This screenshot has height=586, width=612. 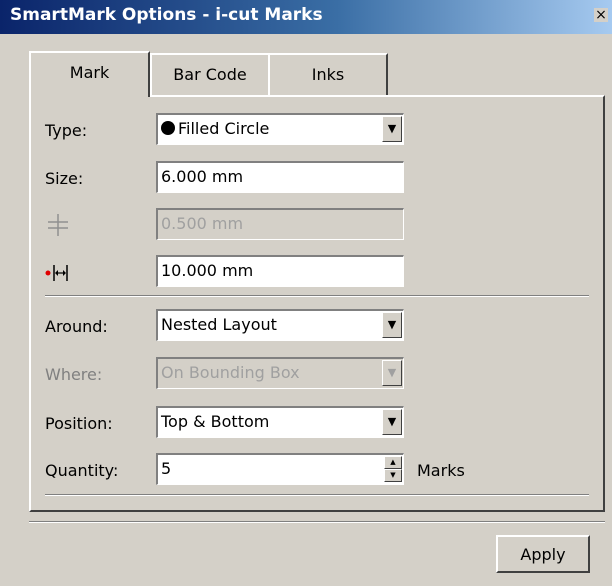 I want to click on size-label: Size:, so click(x=64, y=178).